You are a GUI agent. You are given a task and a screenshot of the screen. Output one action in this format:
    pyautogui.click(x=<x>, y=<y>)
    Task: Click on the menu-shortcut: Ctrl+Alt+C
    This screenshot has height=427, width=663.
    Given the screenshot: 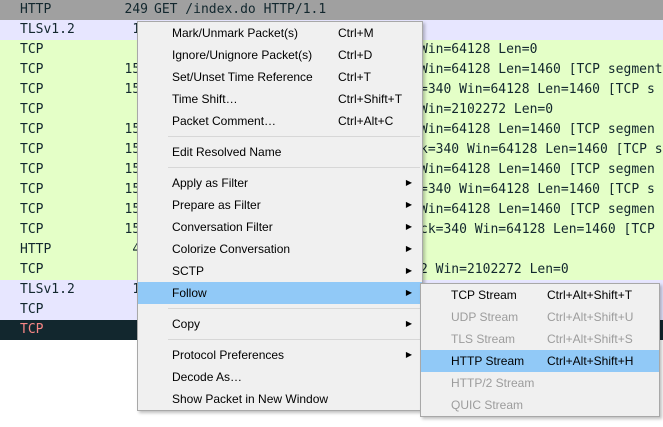 What is the action you would take?
    pyautogui.click(x=366, y=121)
    